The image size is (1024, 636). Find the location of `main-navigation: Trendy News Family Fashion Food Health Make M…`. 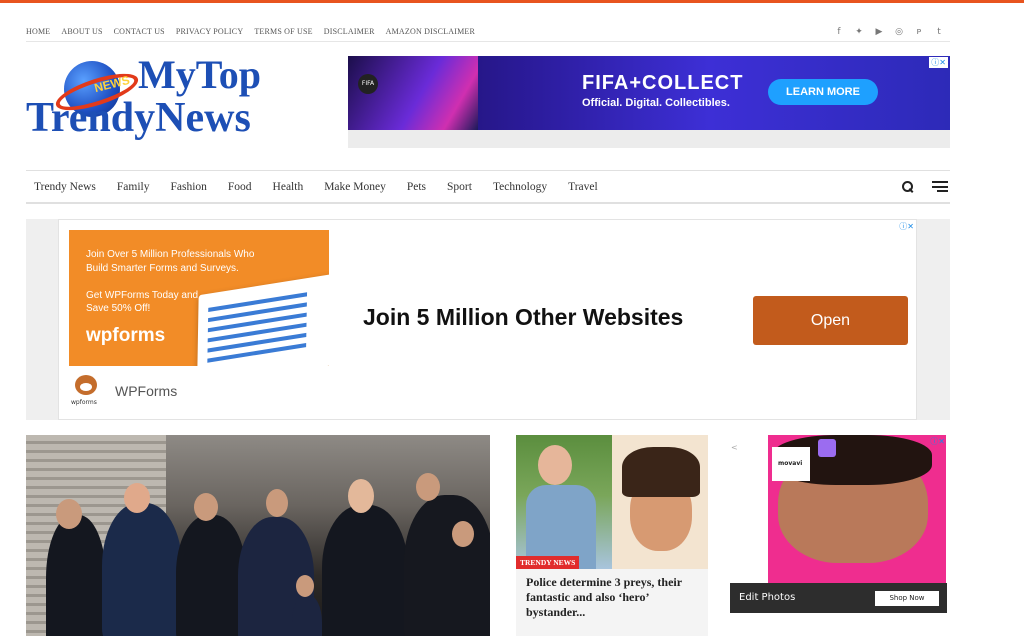

main-navigation: Trendy News Family Fashion Food Health Make M… is located at coordinates (488, 187).